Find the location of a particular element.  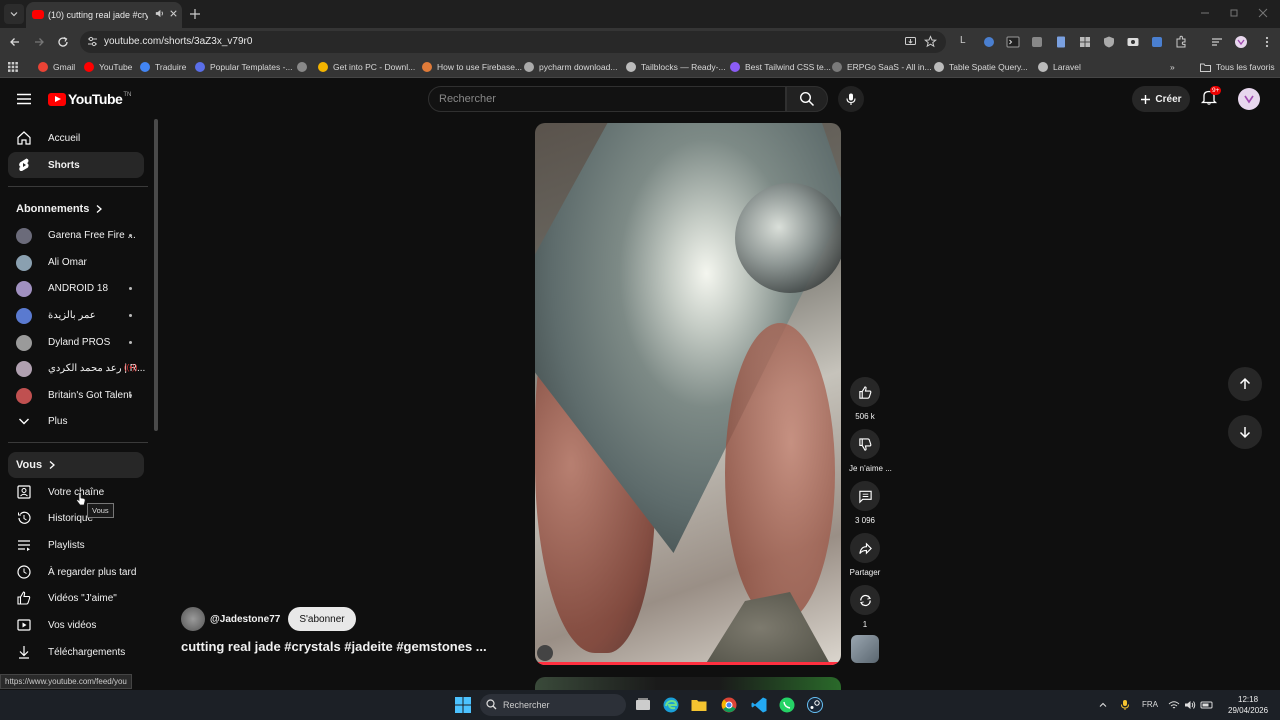

steam-icon is located at coordinates (815, 705).